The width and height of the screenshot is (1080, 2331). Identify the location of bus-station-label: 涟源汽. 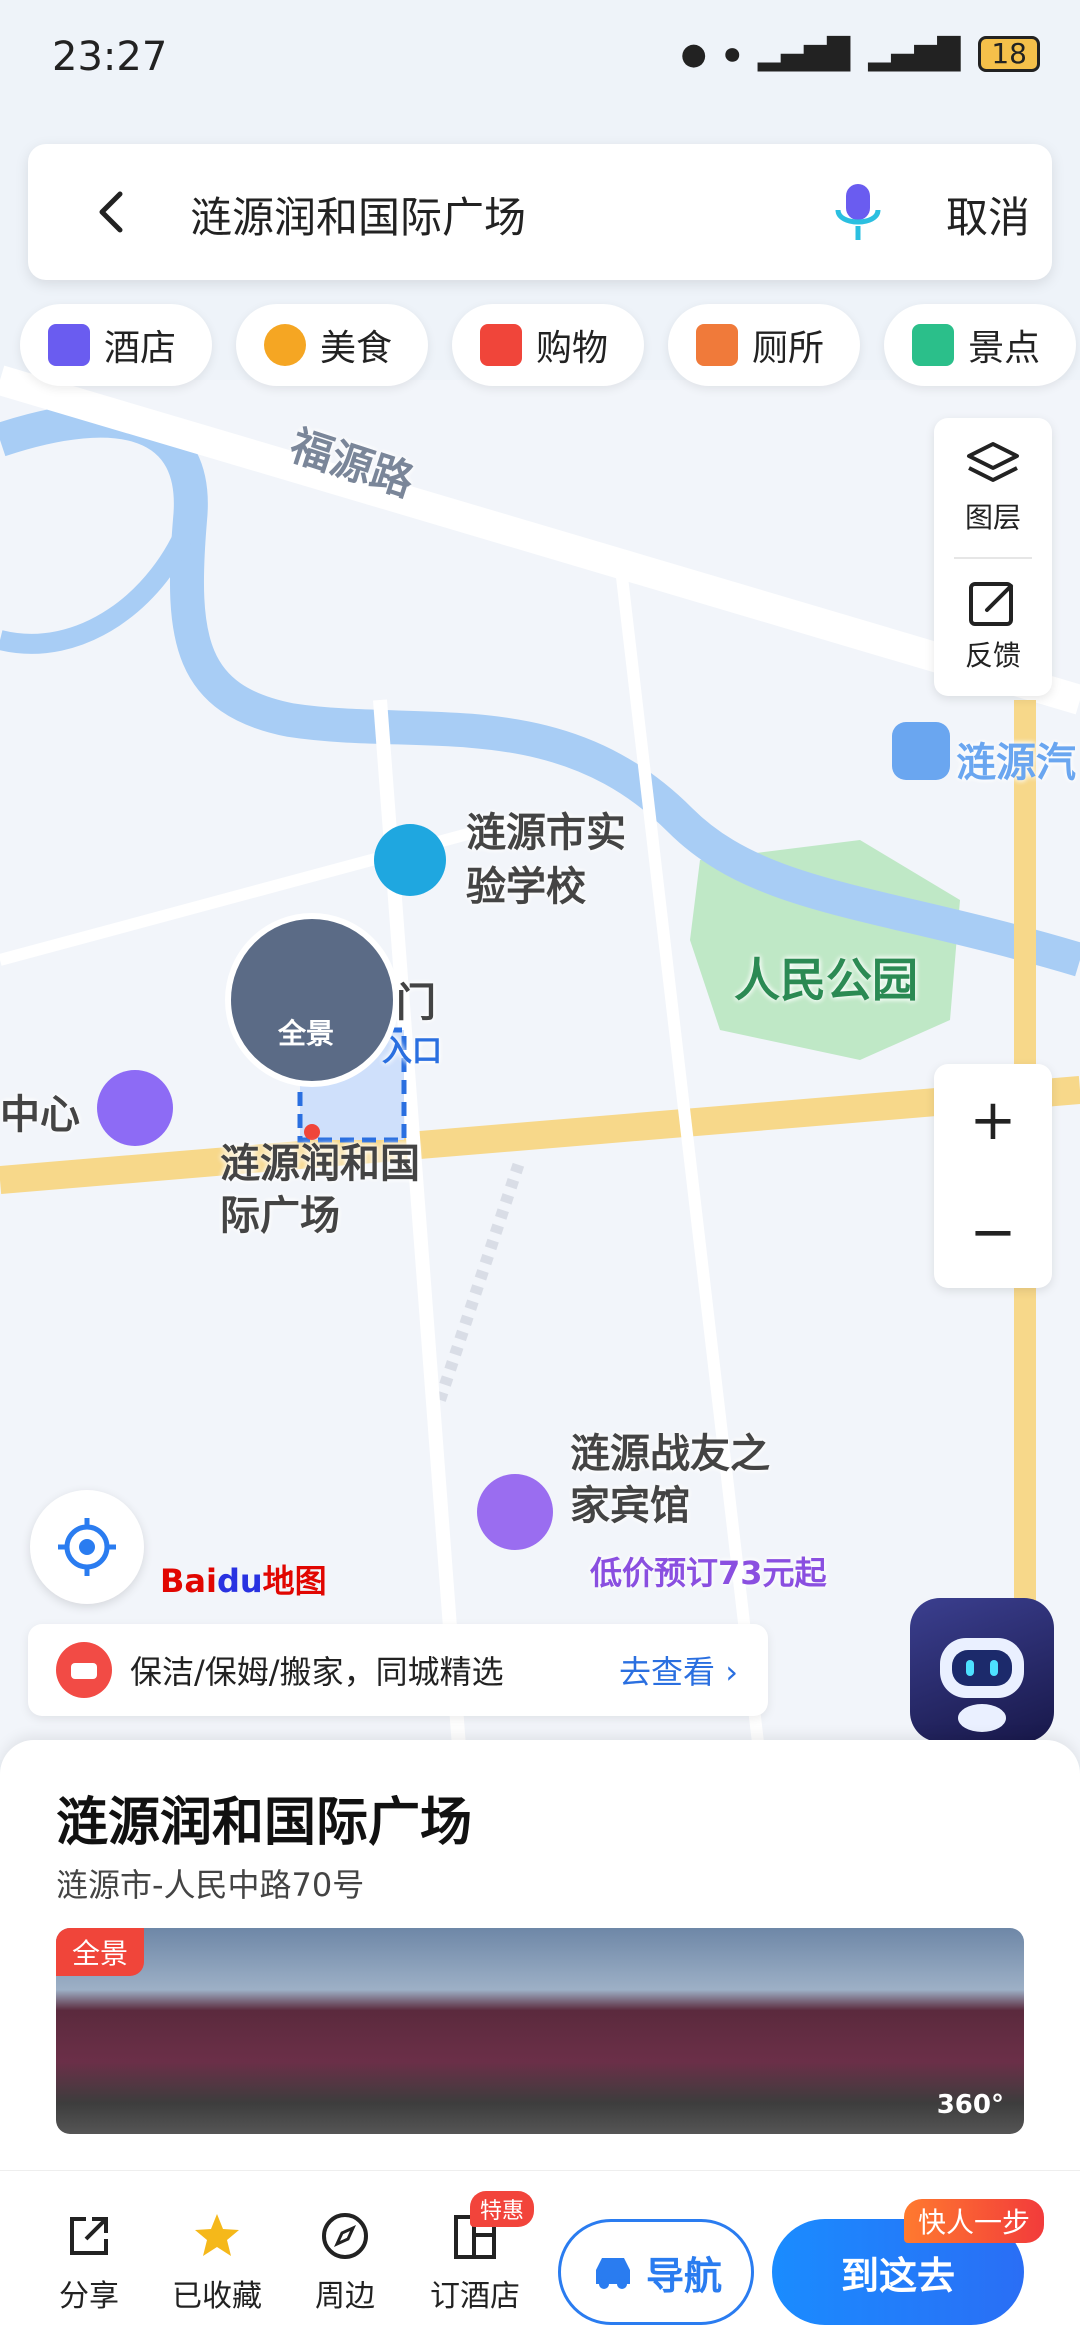
(1016, 759).